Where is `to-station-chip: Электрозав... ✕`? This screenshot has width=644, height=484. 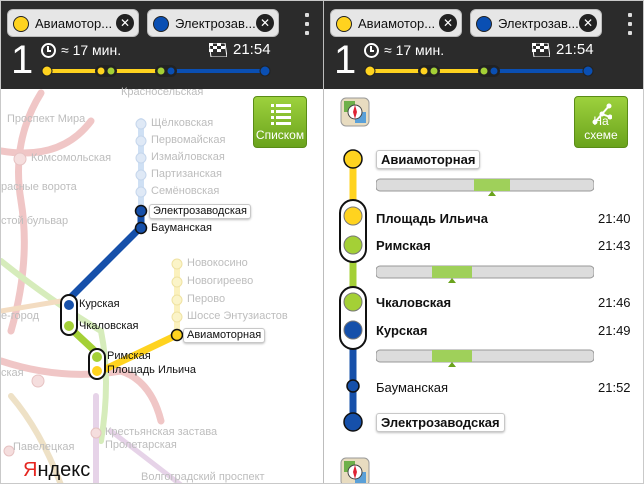 to-station-chip: Электрозав... ✕ is located at coordinates (213, 23).